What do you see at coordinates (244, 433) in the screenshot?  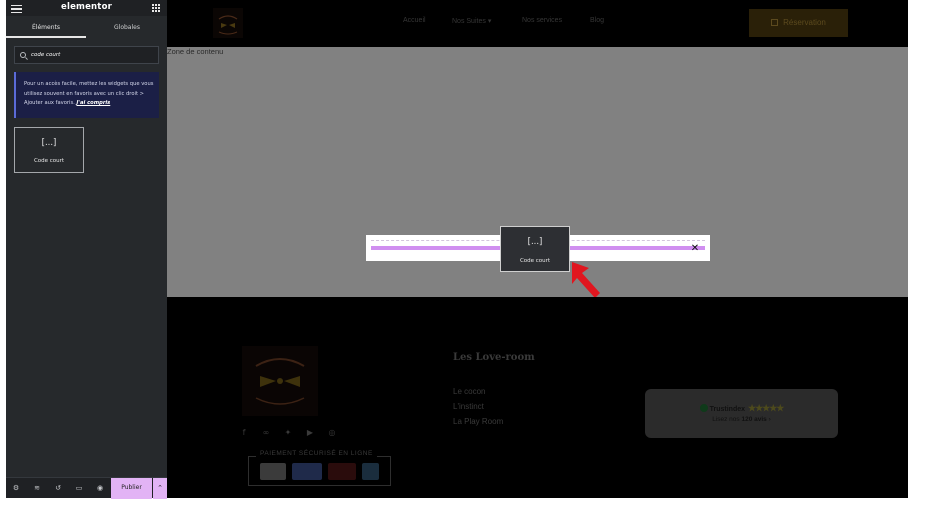 I see `facebook-icon: f` at bounding box center [244, 433].